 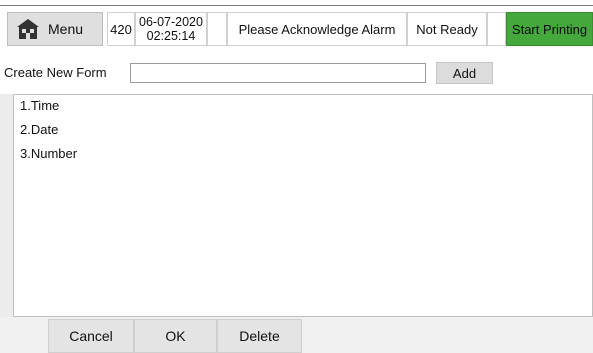 I want to click on cancel-button: Cancel, so click(x=91, y=336).